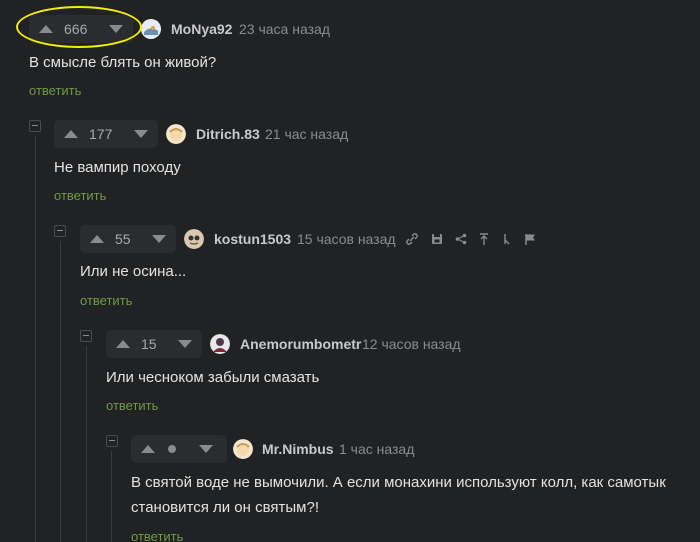  Describe the element at coordinates (306, 134) in the screenshot. I see `timestamp: 21 час назад` at that location.